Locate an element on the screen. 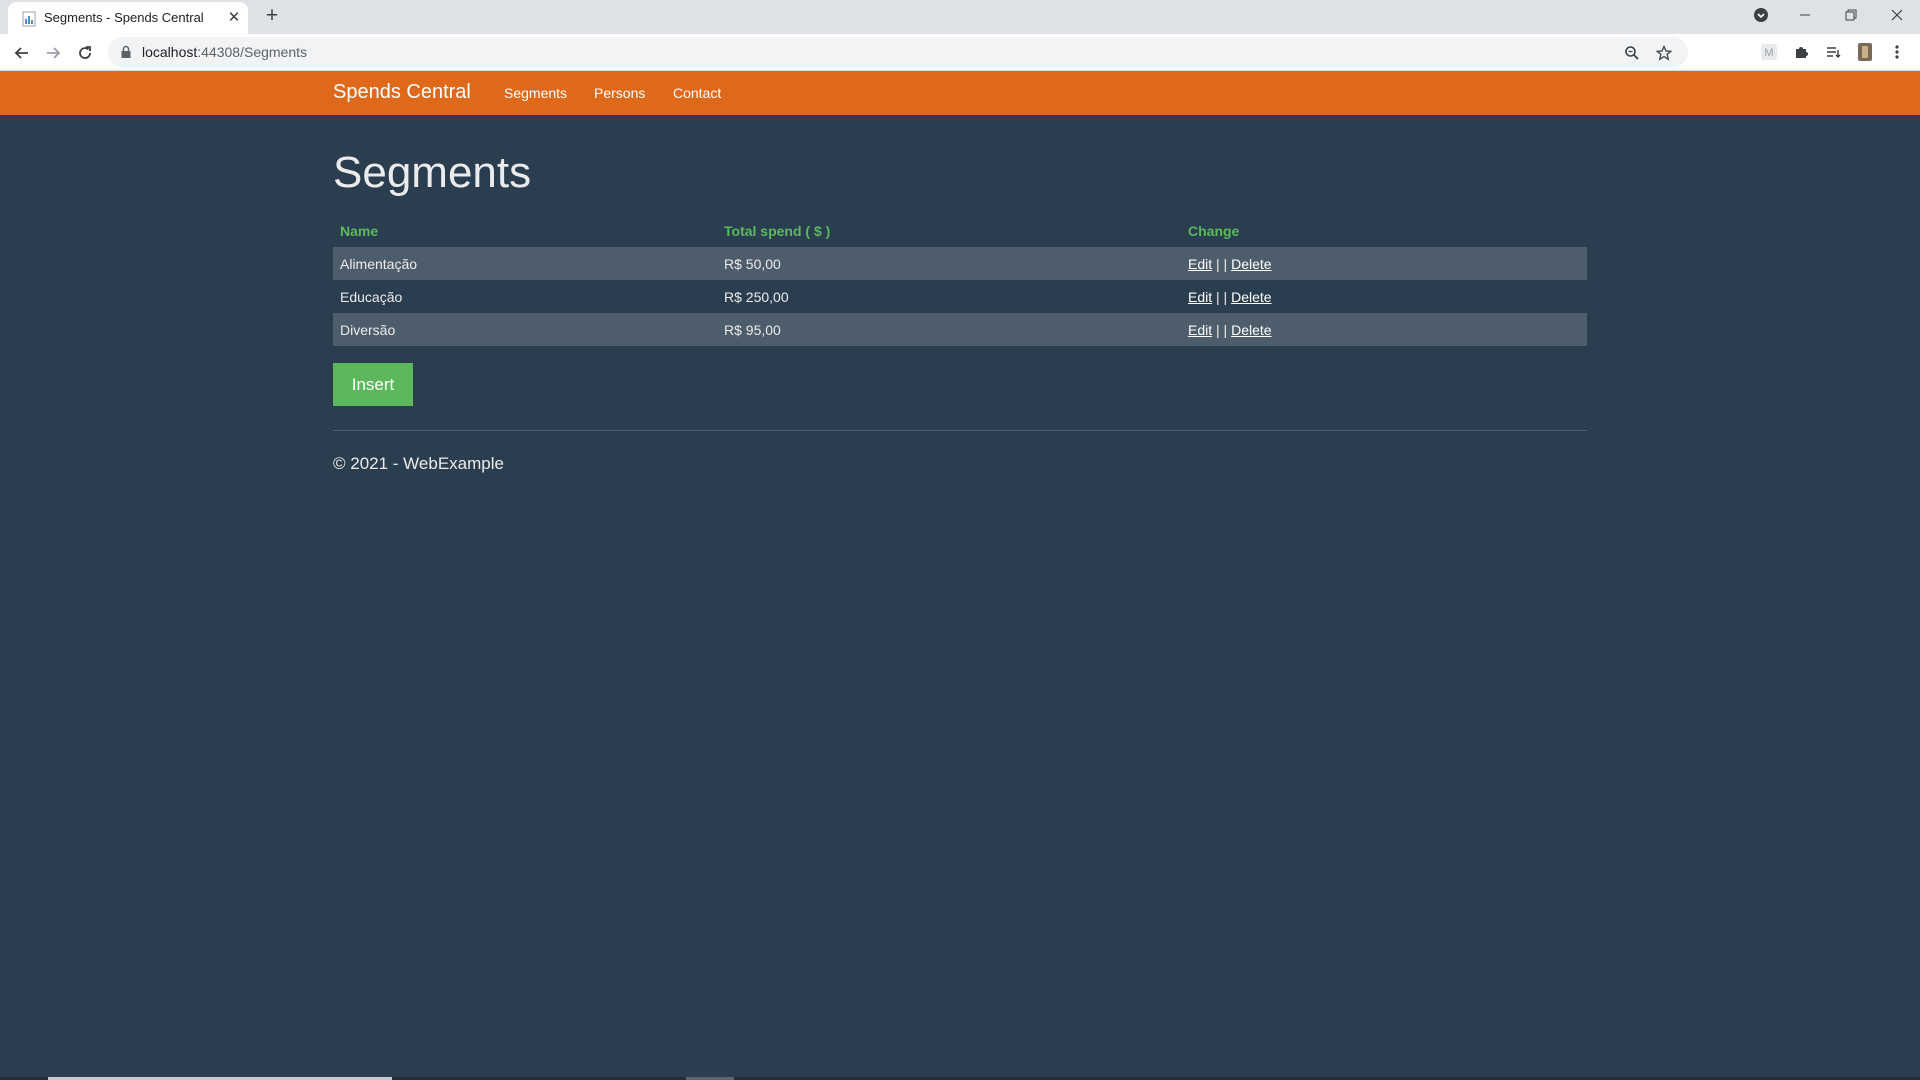 The width and height of the screenshot is (1920, 1080). page-title: Segments is located at coordinates (432, 172).